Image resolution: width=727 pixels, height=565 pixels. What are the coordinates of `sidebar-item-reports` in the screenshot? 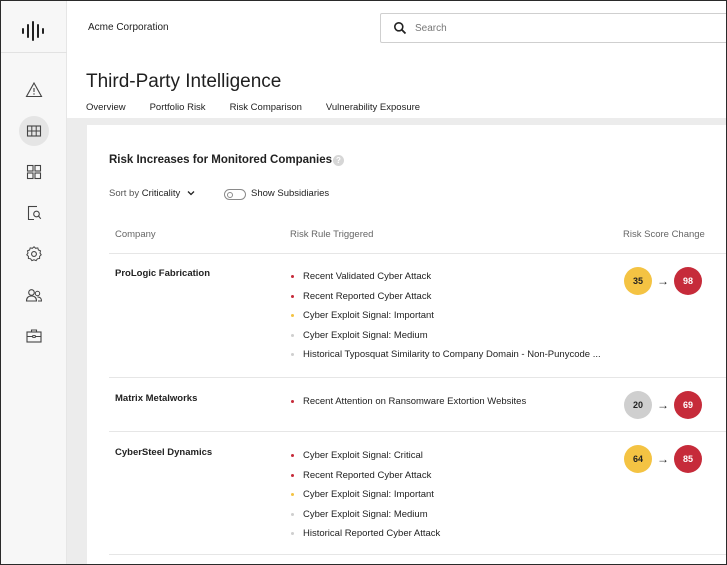 It's located at (34, 213).